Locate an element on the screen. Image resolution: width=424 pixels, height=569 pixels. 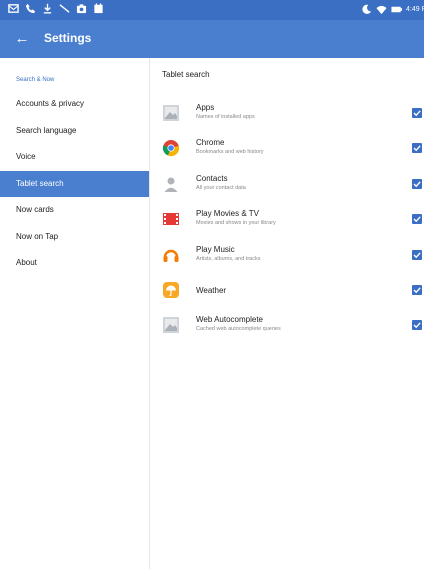
play-movies-icon is located at coordinates (171, 219).